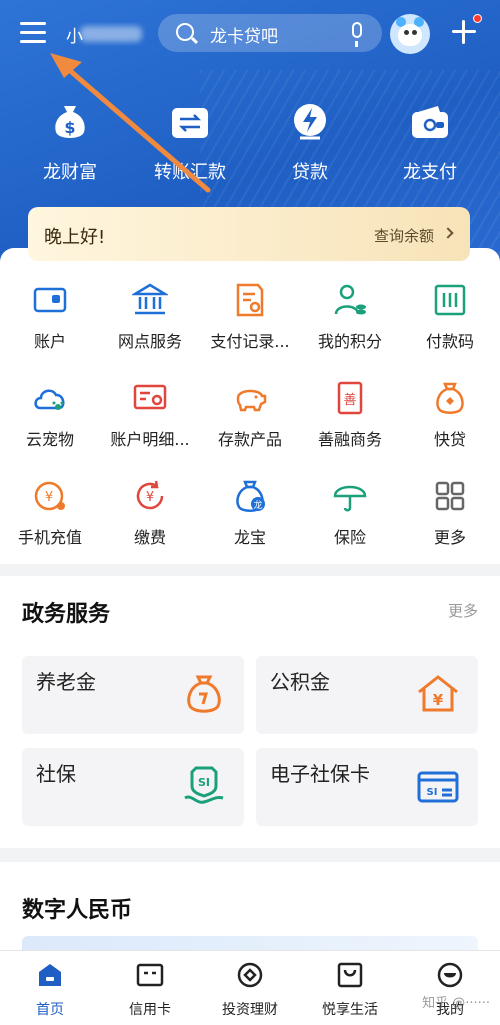 The image size is (500, 1025). Describe the element at coordinates (250, 975) in the screenshot. I see `invest-icon` at that location.